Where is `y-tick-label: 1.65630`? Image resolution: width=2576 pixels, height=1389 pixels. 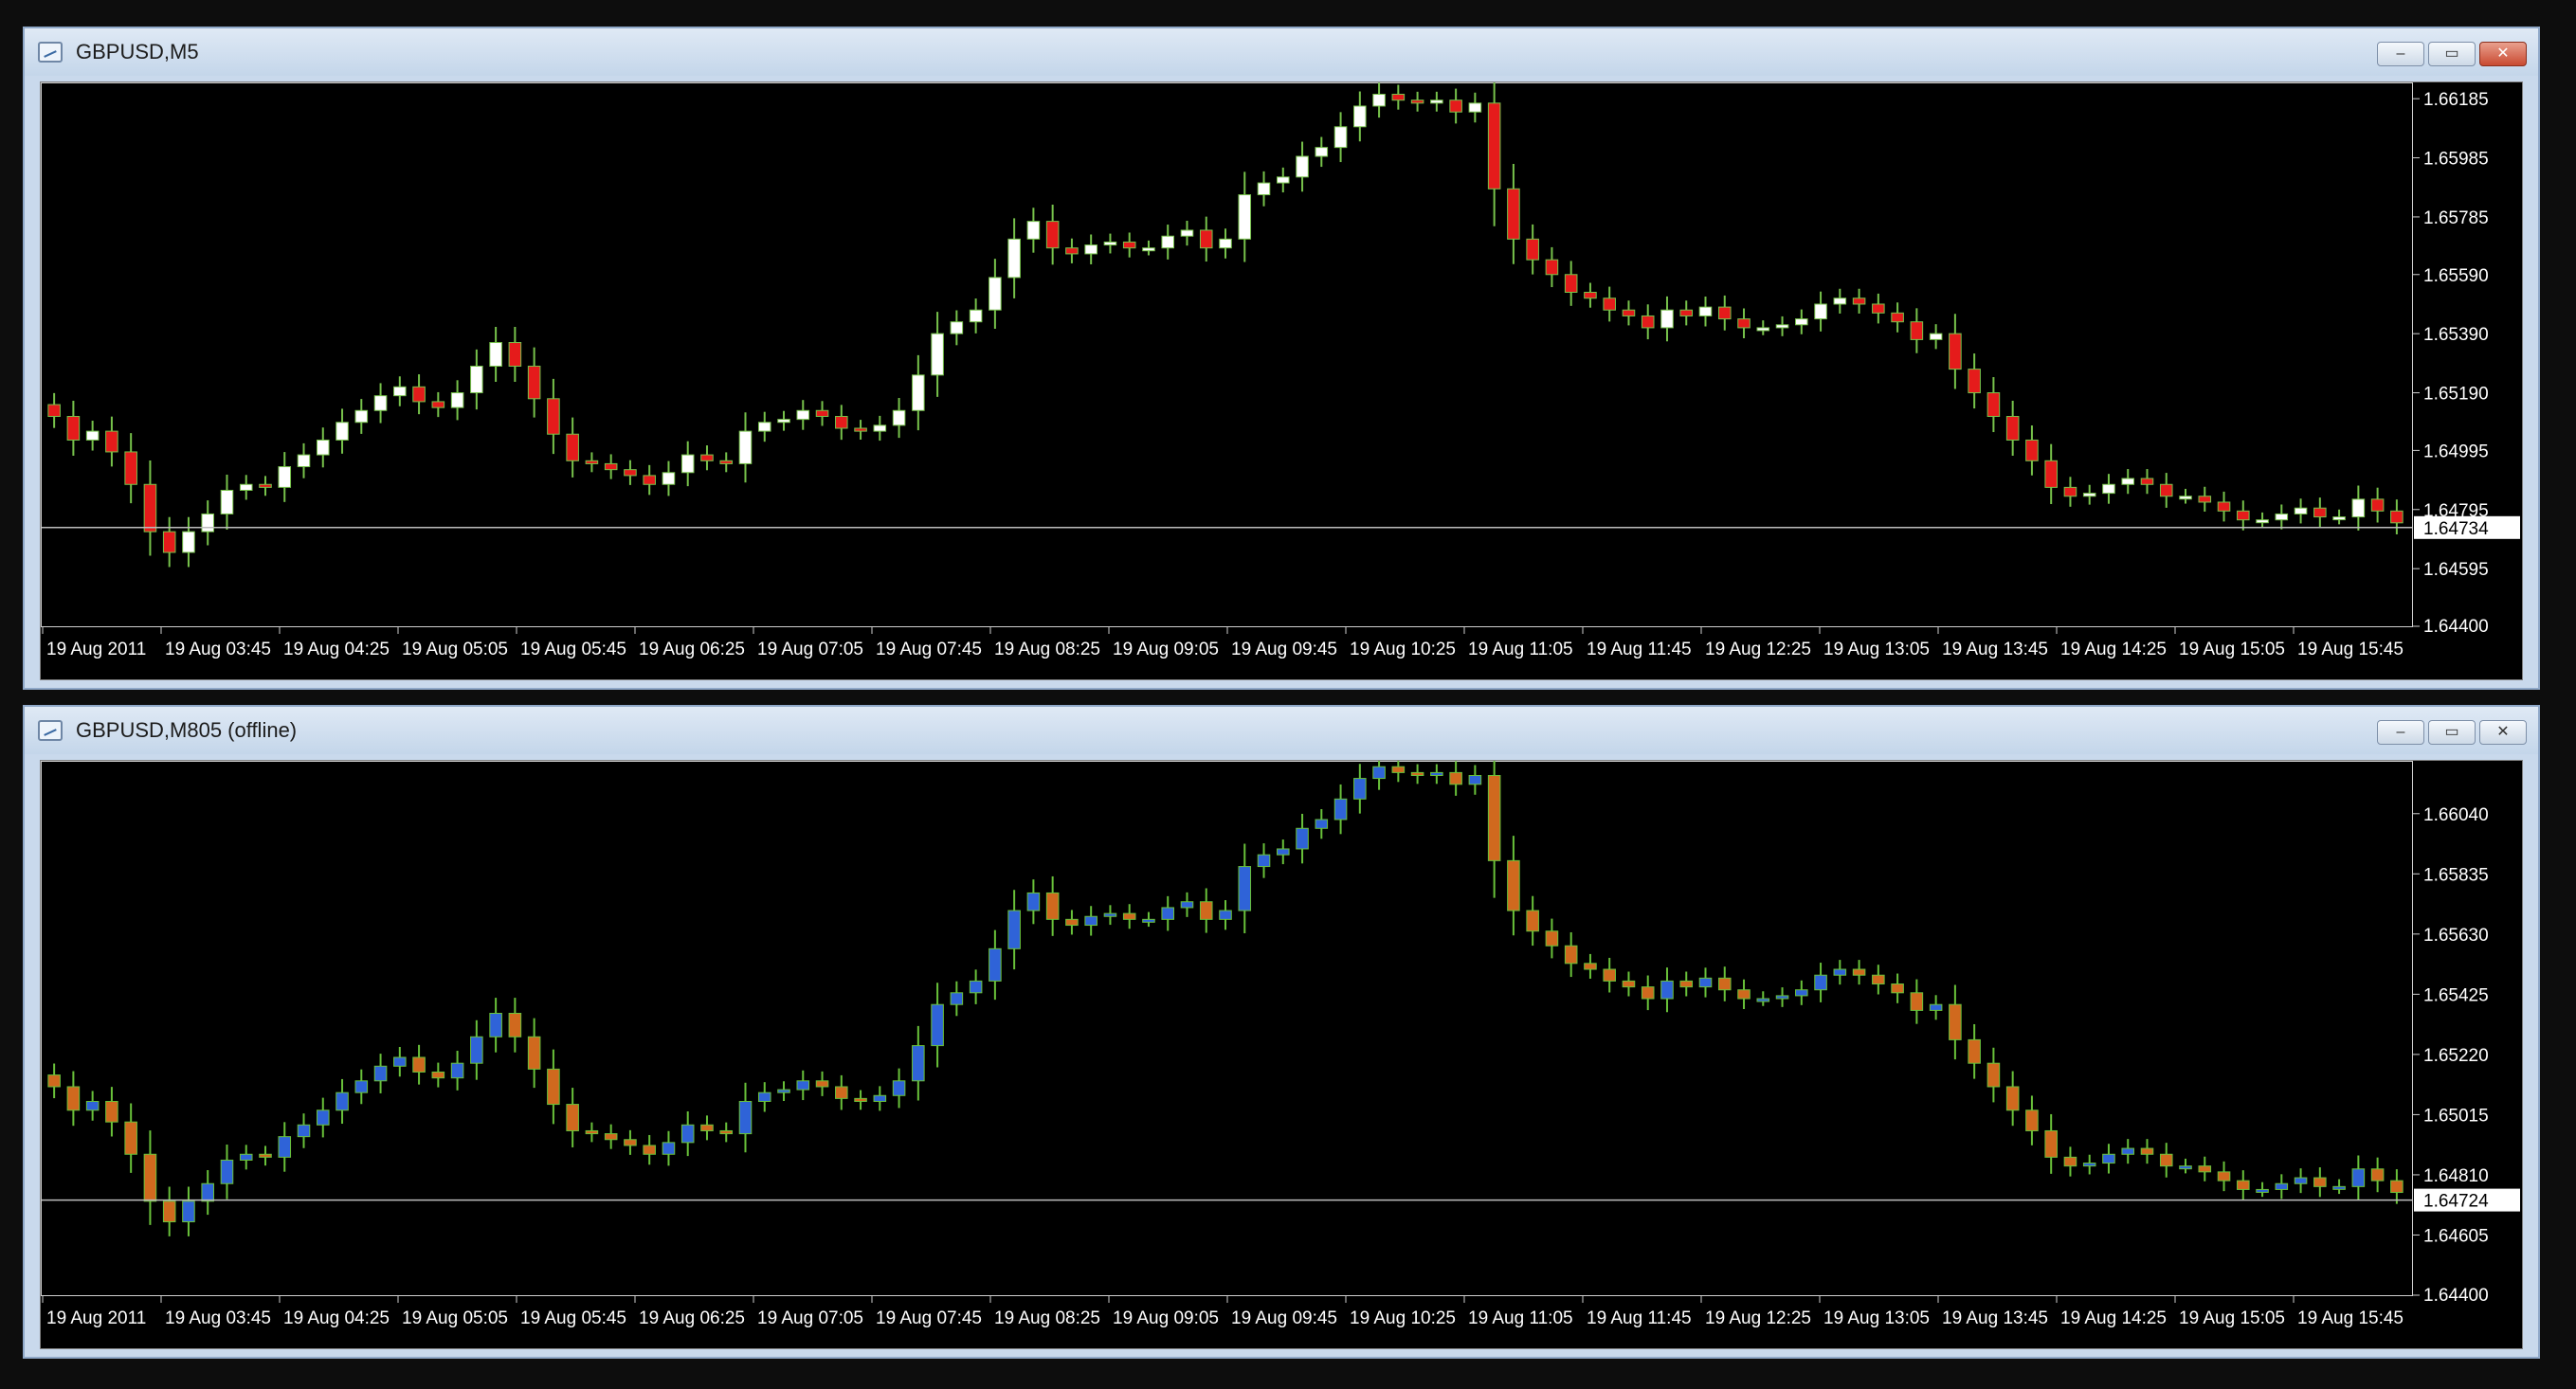
y-tick-label: 1.65630 is located at coordinates (2456, 936).